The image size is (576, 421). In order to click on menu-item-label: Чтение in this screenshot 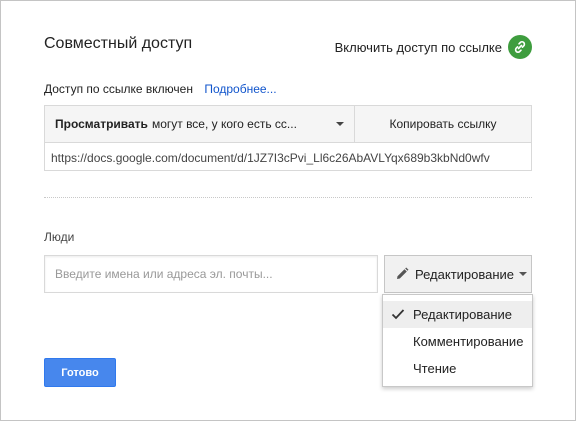, I will do `click(435, 368)`.